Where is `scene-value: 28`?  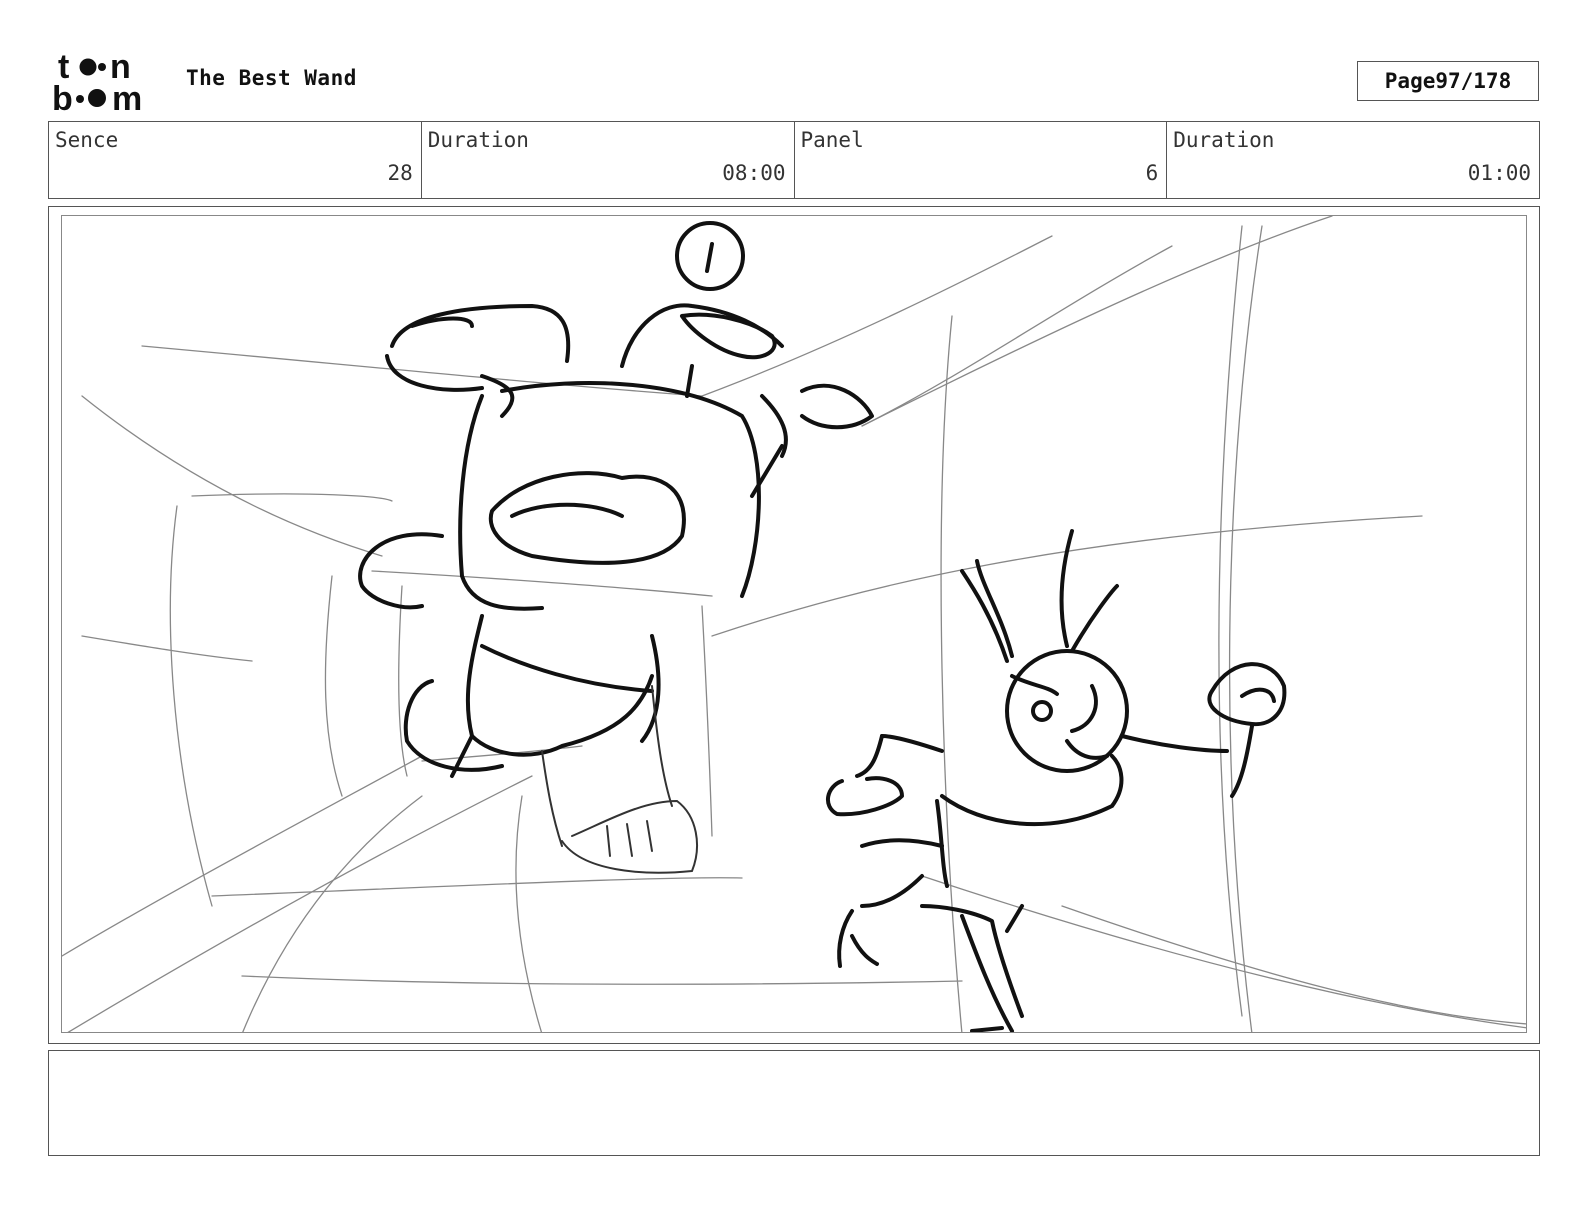 scene-value: 28 is located at coordinates (400, 173).